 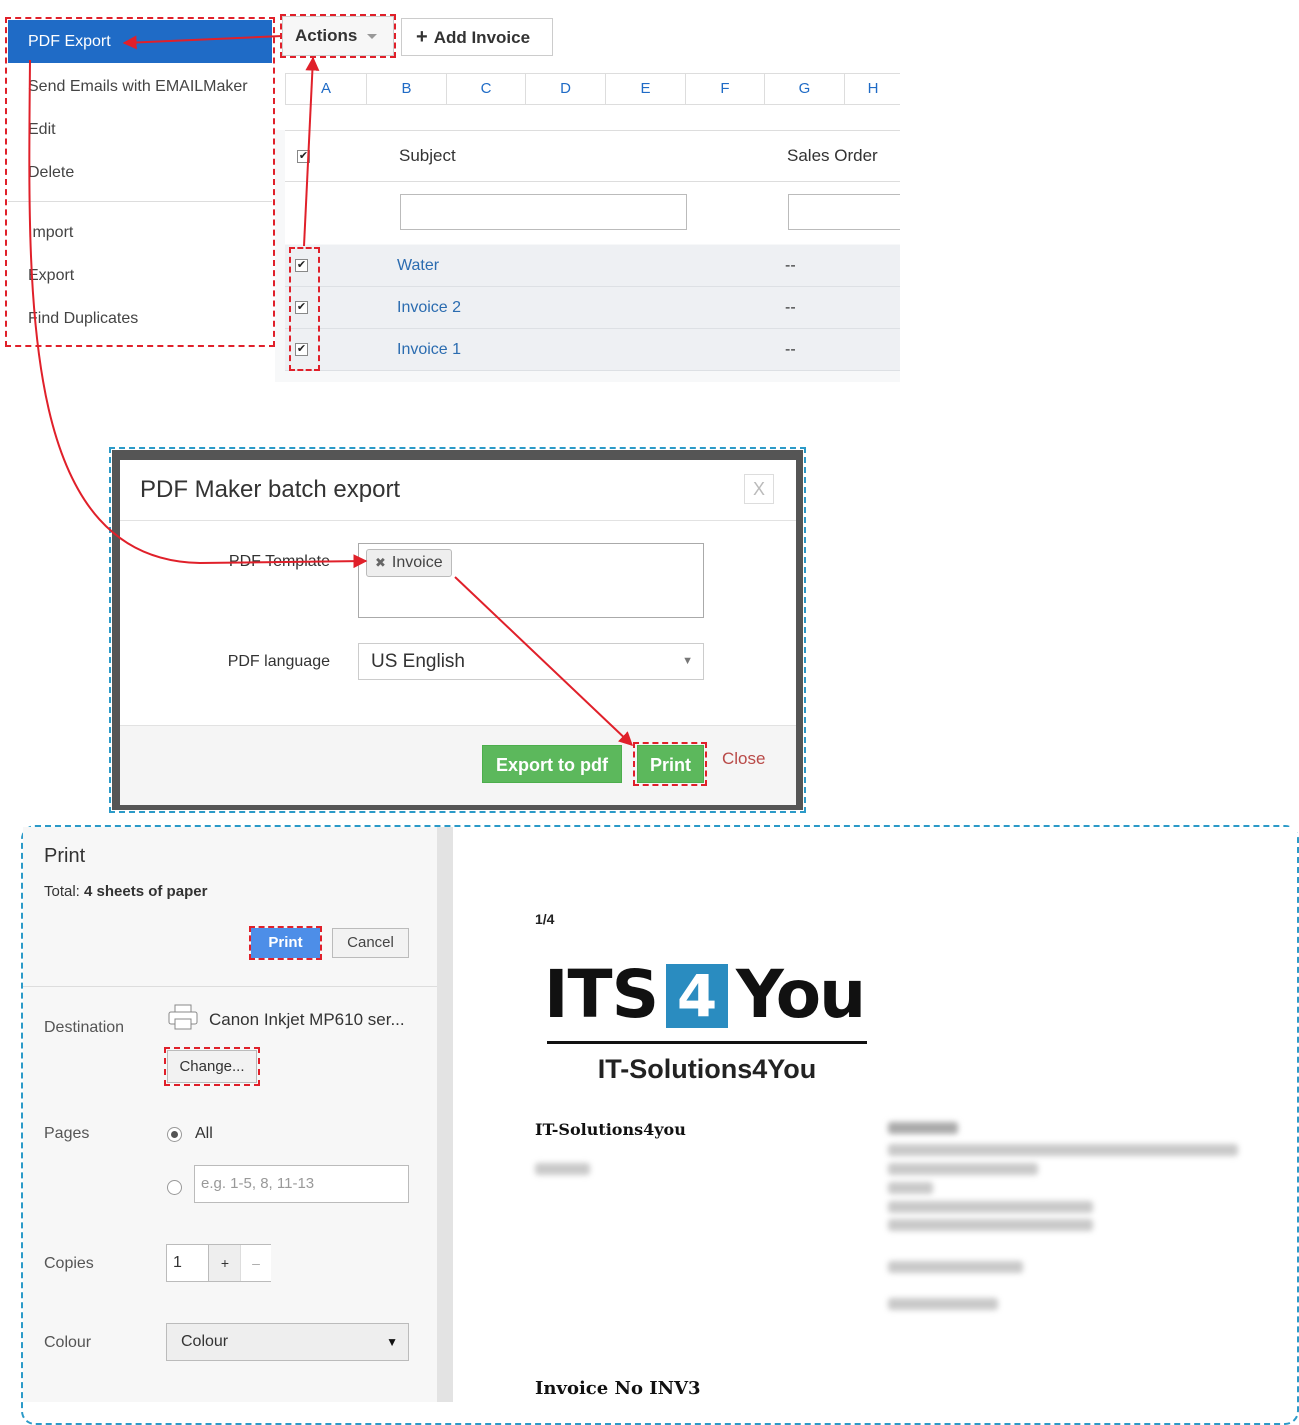 I want to click on logo-four: 4, so click(x=697, y=996).